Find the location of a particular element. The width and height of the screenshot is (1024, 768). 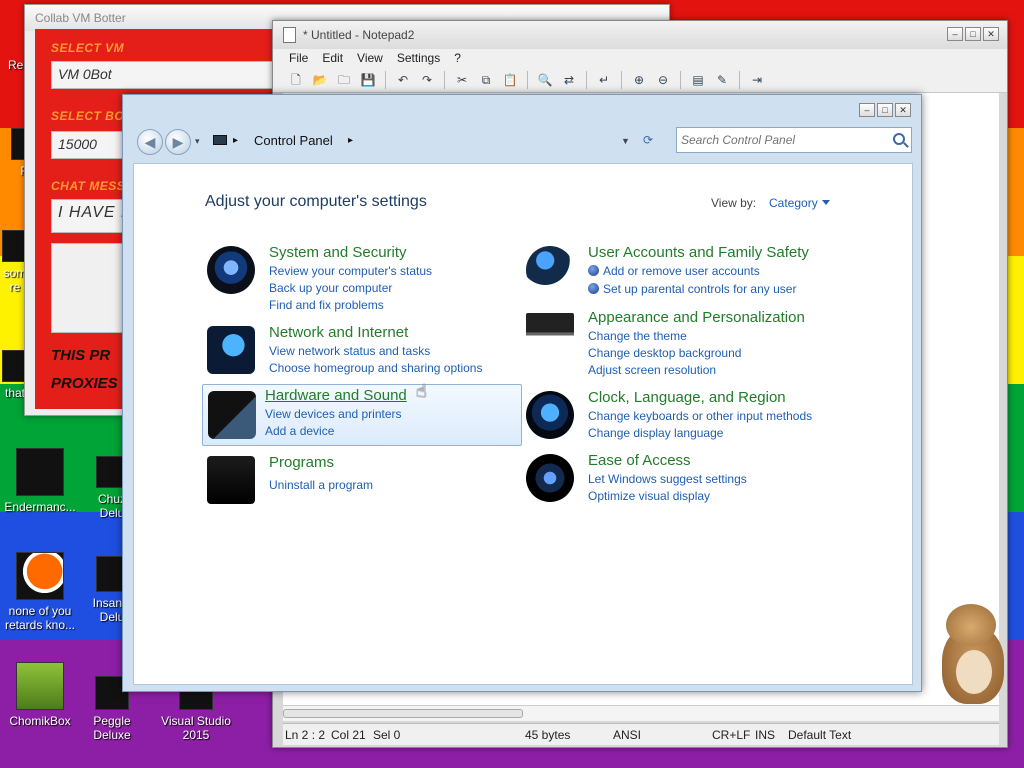

cut-icon: ✂ is located at coordinates (462, 80).